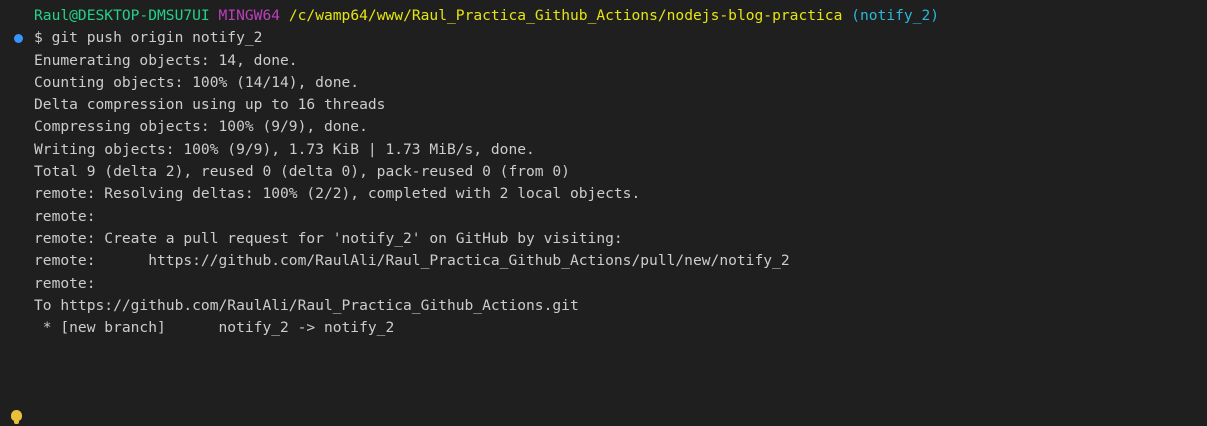 The width and height of the screenshot is (1207, 426). Describe the element at coordinates (249, 15) in the screenshot. I see `prompt-env: MINGW64` at that location.